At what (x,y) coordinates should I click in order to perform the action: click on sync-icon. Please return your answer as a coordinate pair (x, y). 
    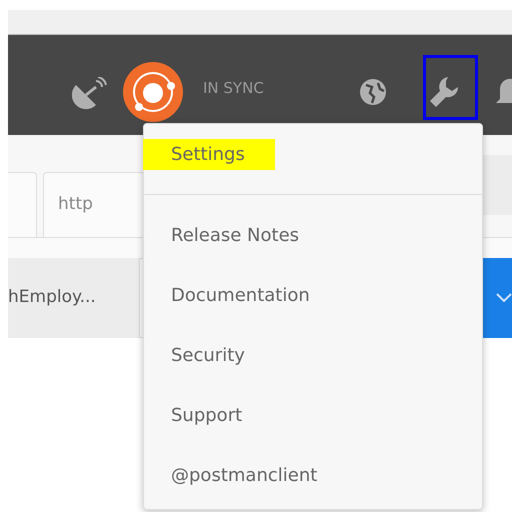
    Looking at the image, I should click on (153, 92).